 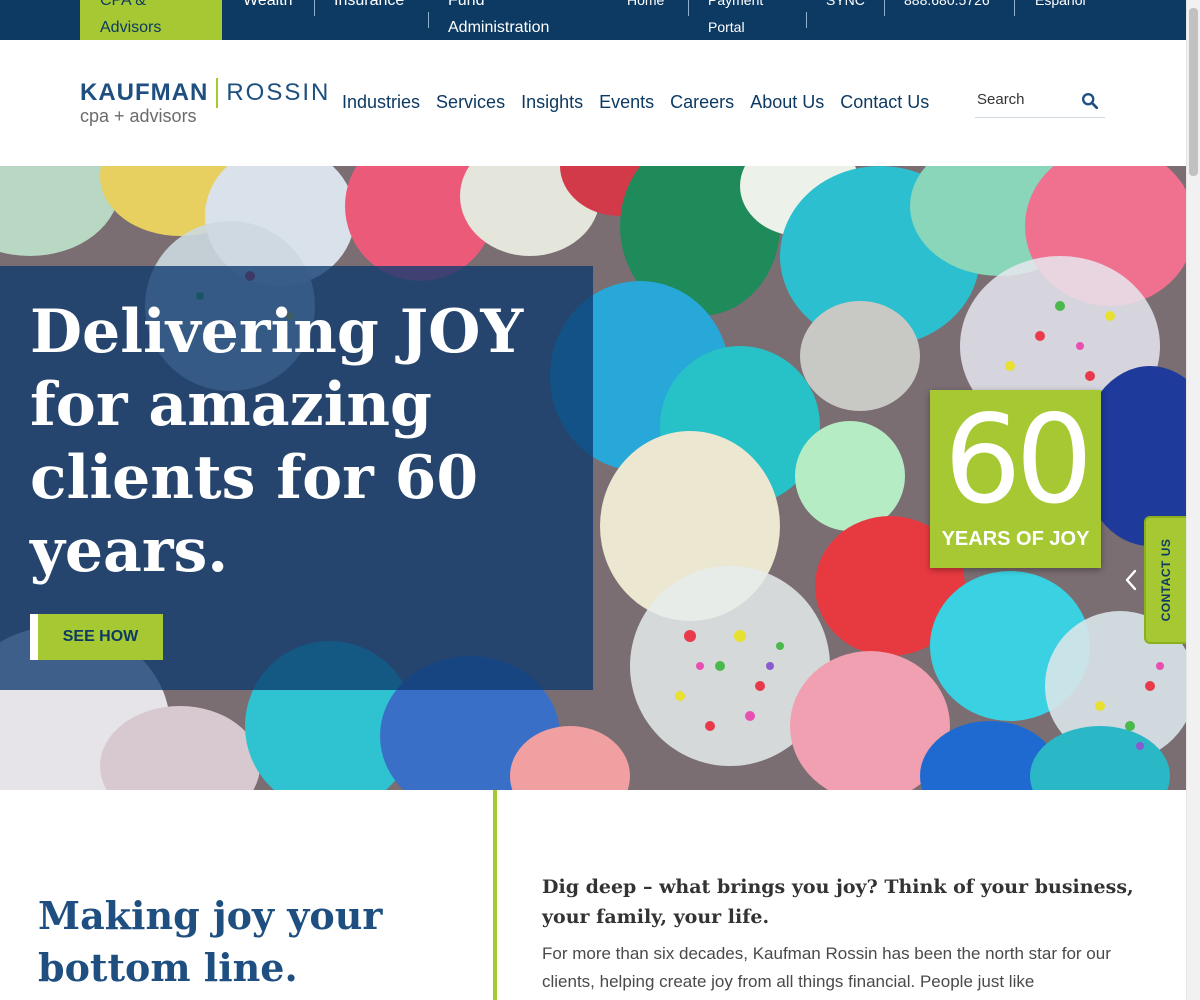 What do you see at coordinates (884, 102) in the screenshot?
I see `nav-contact-us: Contact Us` at bounding box center [884, 102].